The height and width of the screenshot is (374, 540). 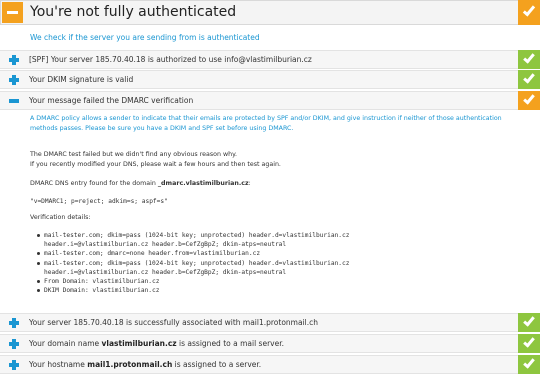 What do you see at coordinates (65, 343) in the screenshot?
I see `label-prefix: Your domain name` at bounding box center [65, 343].